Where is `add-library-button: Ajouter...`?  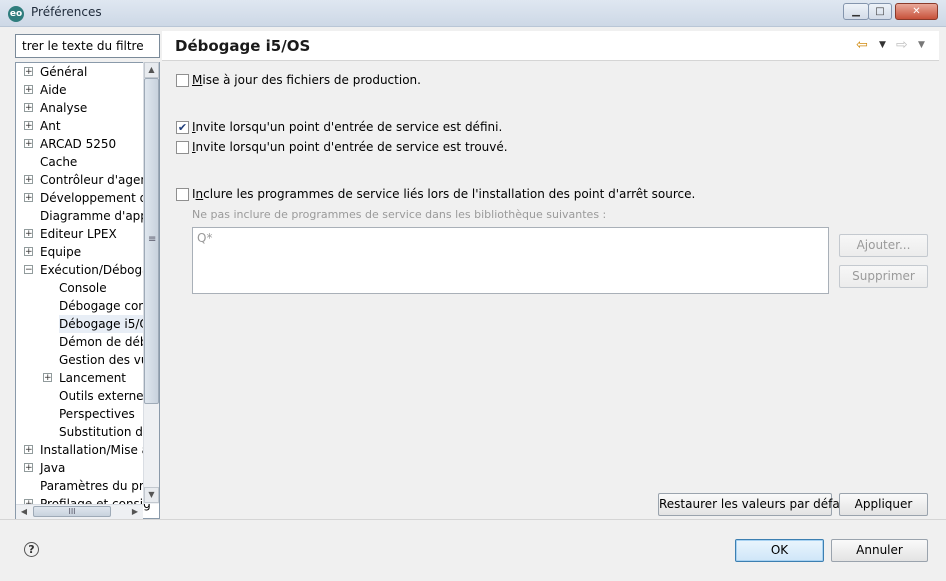
add-library-button: Ajouter... is located at coordinates (883, 245).